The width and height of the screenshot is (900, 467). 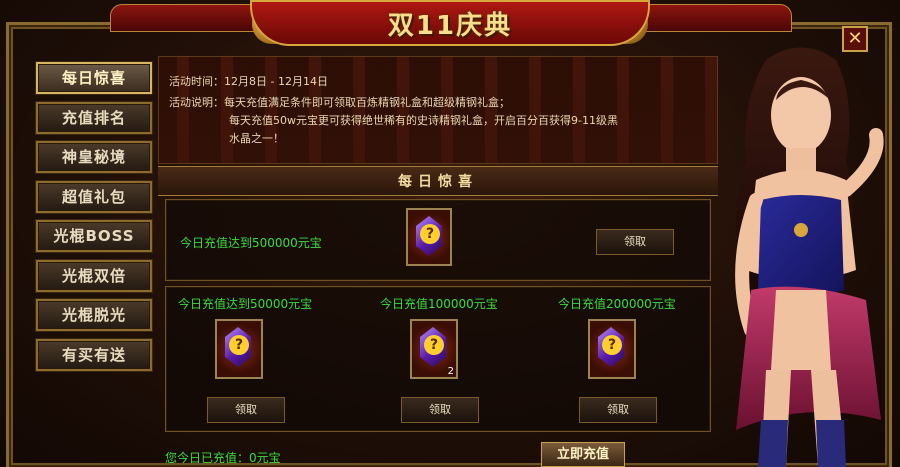 What do you see at coordinates (450, 371) in the screenshot?
I see `item-count: 2` at bounding box center [450, 371].